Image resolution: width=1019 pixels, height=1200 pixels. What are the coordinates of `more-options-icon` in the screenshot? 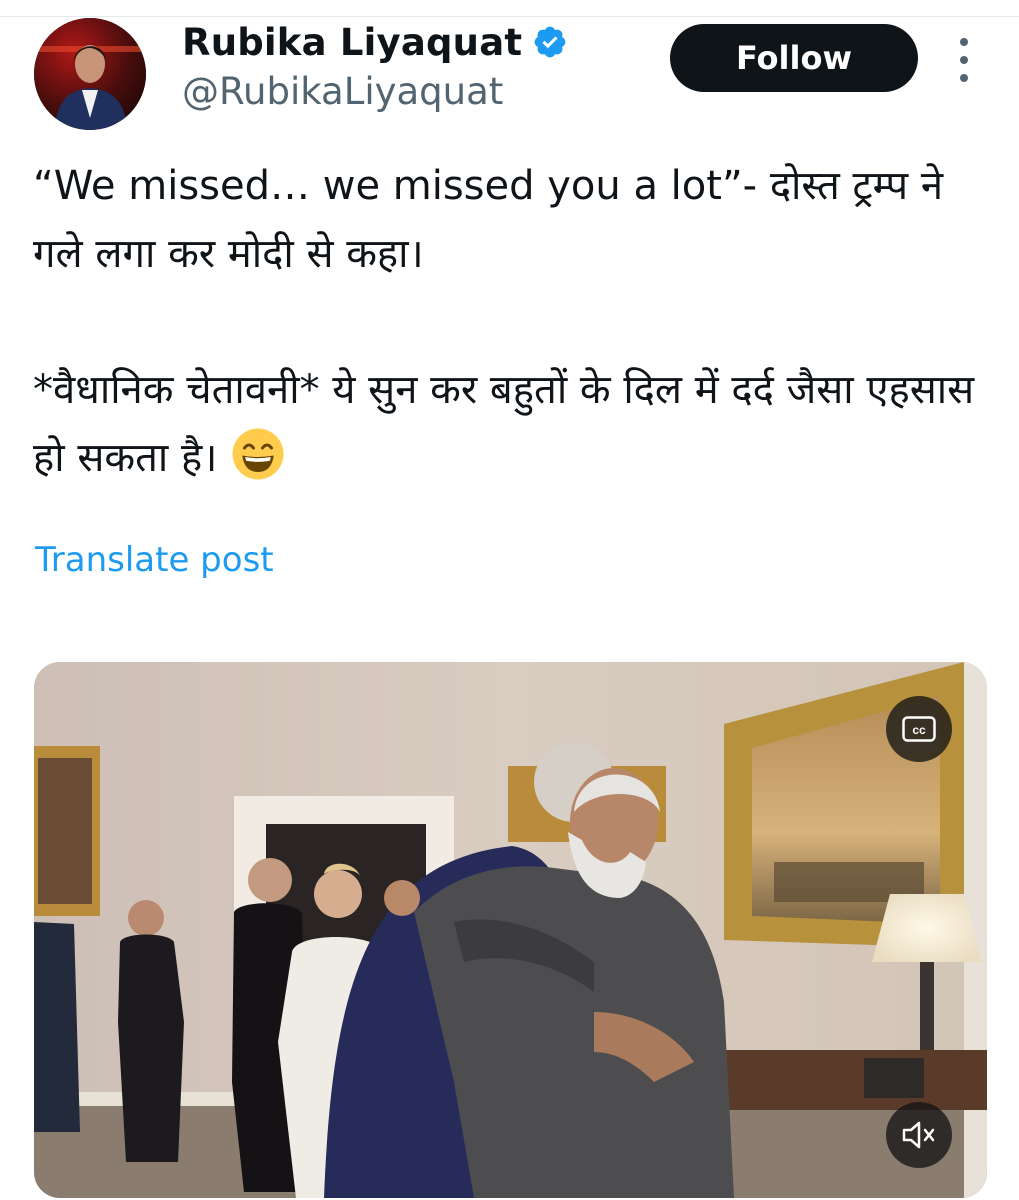 It's located at (964, 60).